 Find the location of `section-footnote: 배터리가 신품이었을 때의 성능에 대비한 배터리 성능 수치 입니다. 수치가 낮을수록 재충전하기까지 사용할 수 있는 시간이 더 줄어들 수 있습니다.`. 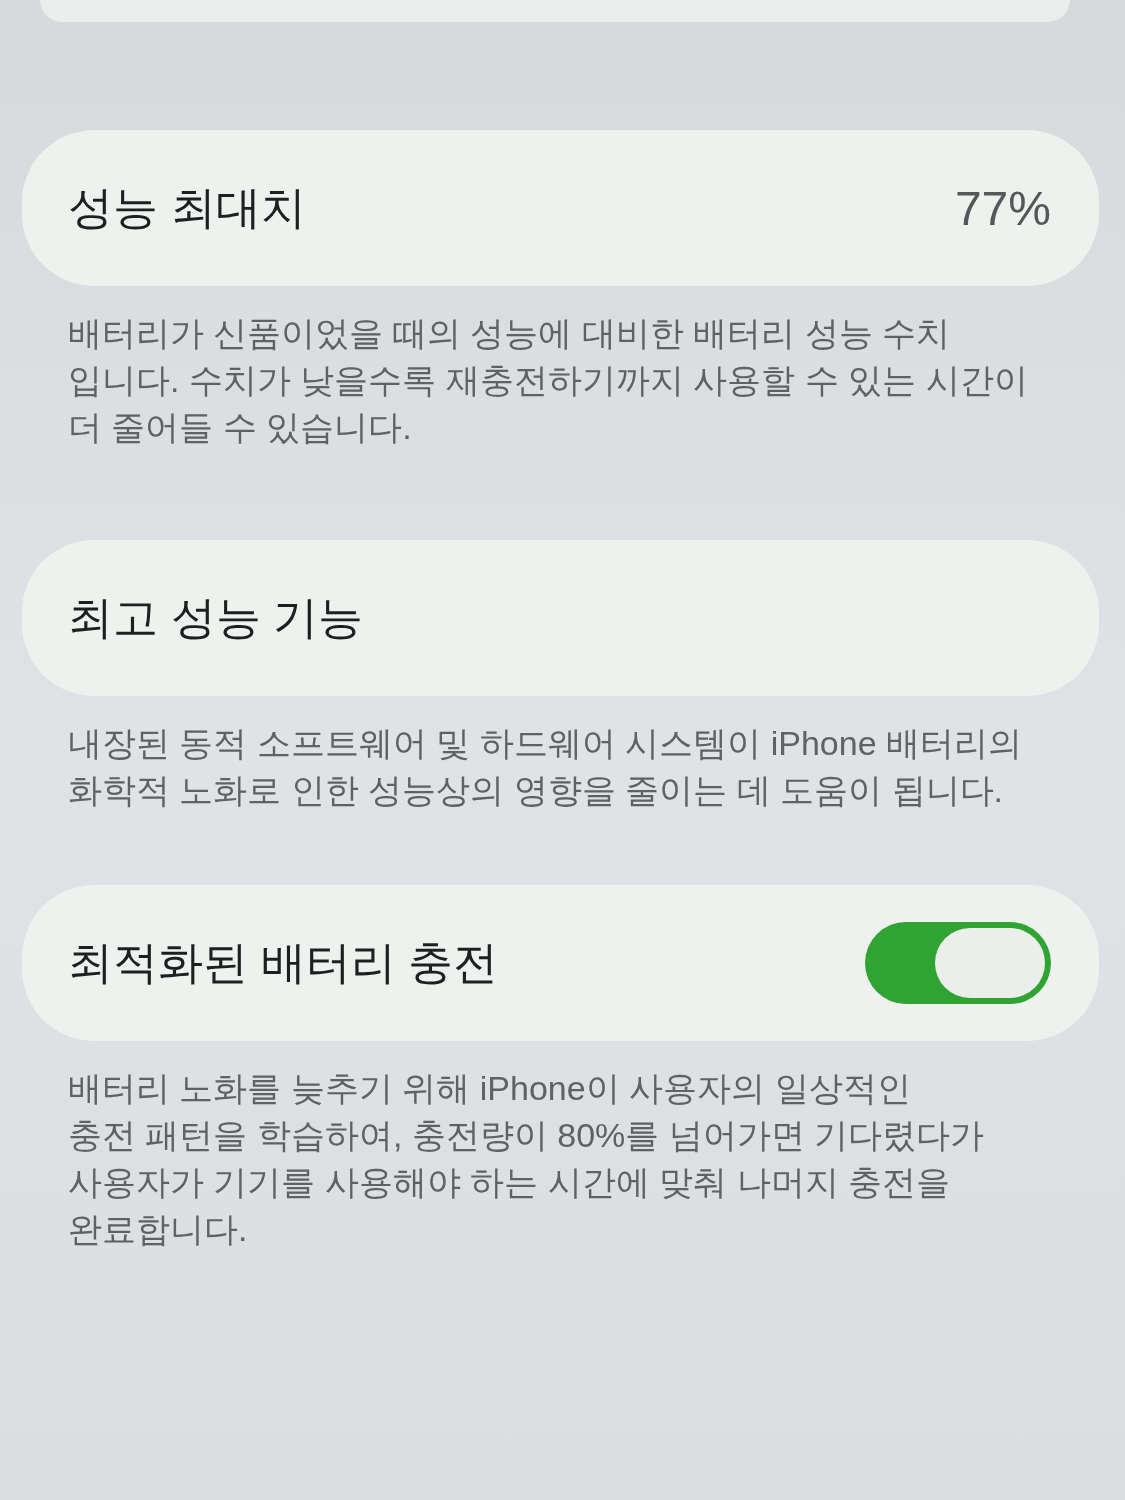

section-footnote: 배터리가 신품이었을 때의 성능에 대비한 배터리 성능 수치 입니다. 수치가 낮을수록 재충전하기까지 사용할 수 있는 시간이 더 줄어들 수 있습니다. is located at coordinates (548, 380).